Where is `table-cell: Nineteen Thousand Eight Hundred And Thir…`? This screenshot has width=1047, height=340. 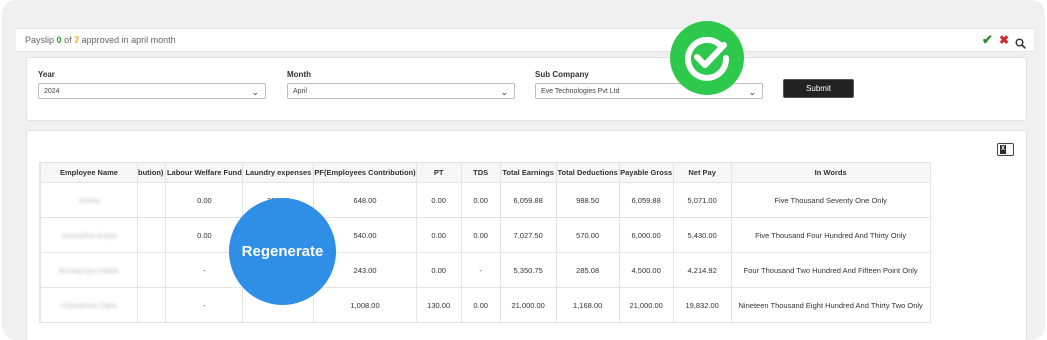
table-cell: Nineteen Thousand Eight Hundred And Thir… is located at coordinates (830, 305).